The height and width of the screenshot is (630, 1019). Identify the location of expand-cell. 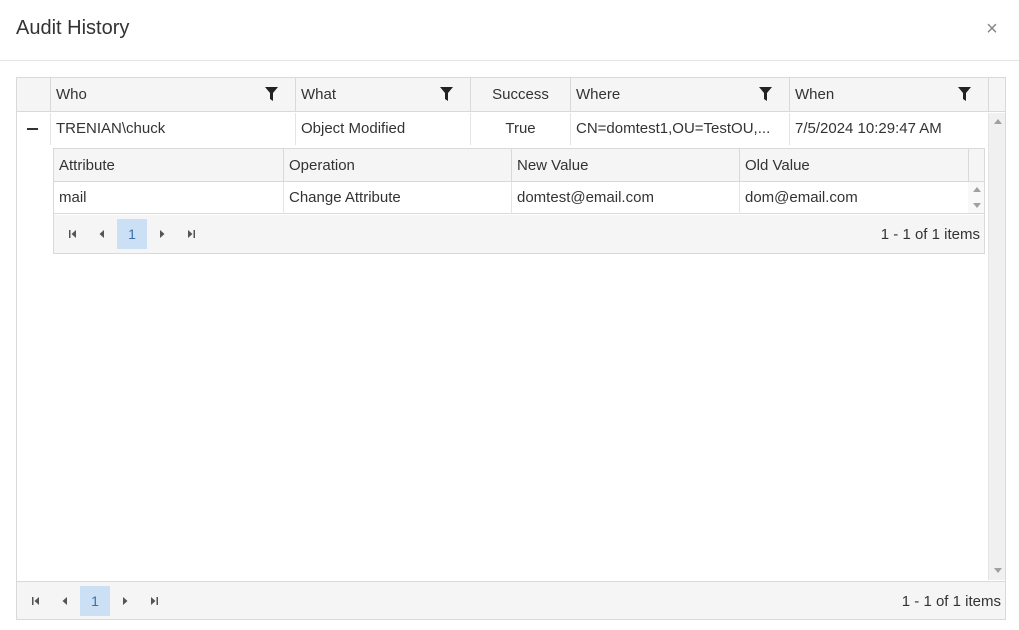
(33, 129).